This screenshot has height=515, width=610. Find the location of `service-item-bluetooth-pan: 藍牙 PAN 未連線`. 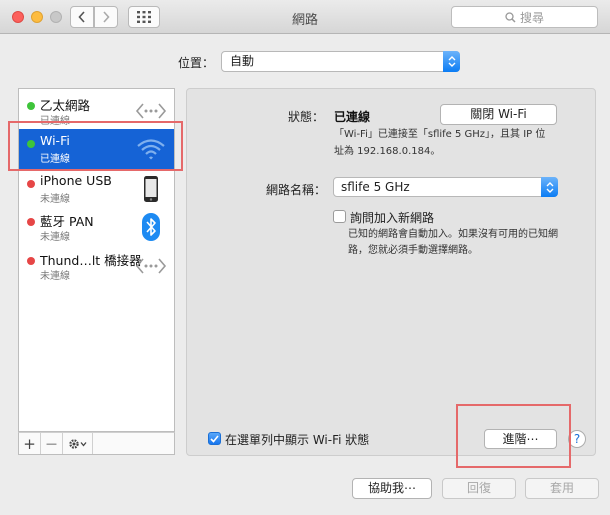

service-item-bluetooth-pan: 藍牙 PAN 未連線 is located at coordinates (96, 227).